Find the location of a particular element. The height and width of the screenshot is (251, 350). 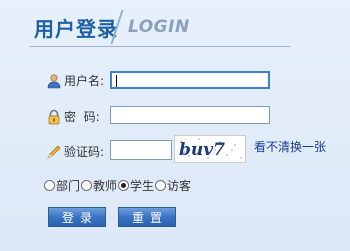

text-caret is located at coordinates (116, 81).